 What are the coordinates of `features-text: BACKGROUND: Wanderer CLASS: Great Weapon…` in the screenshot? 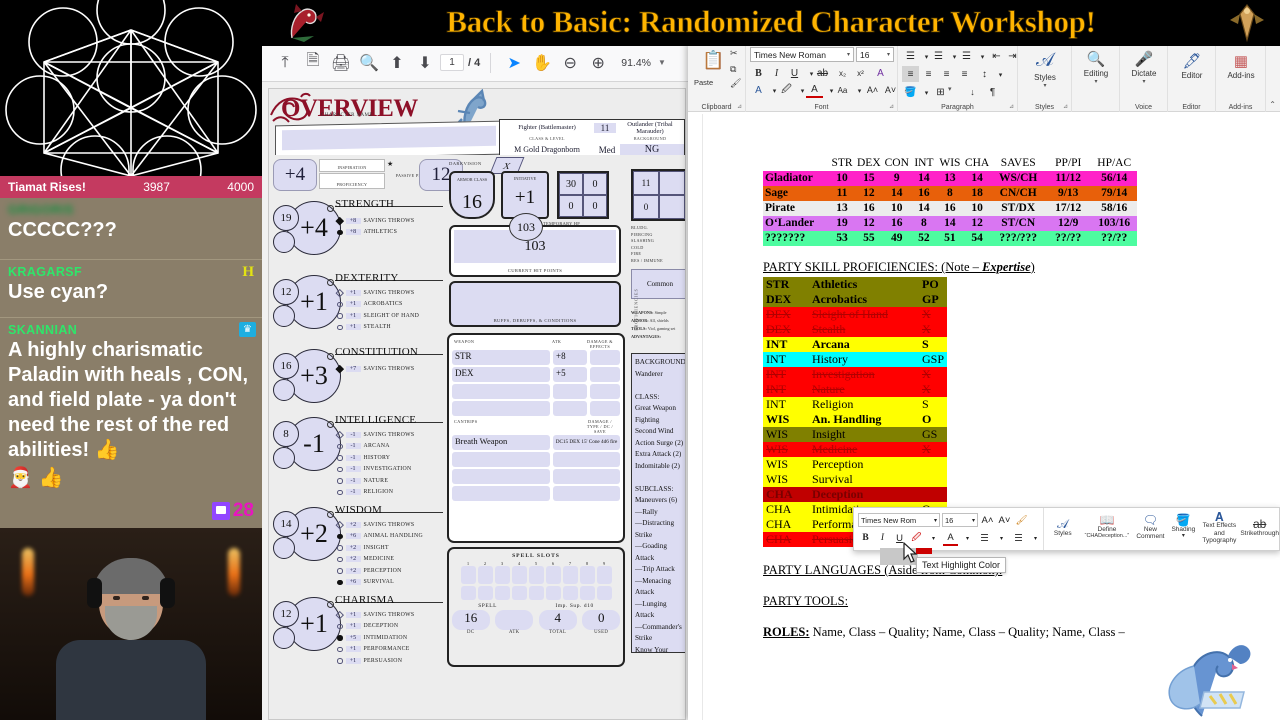 It's located at (658, 503).